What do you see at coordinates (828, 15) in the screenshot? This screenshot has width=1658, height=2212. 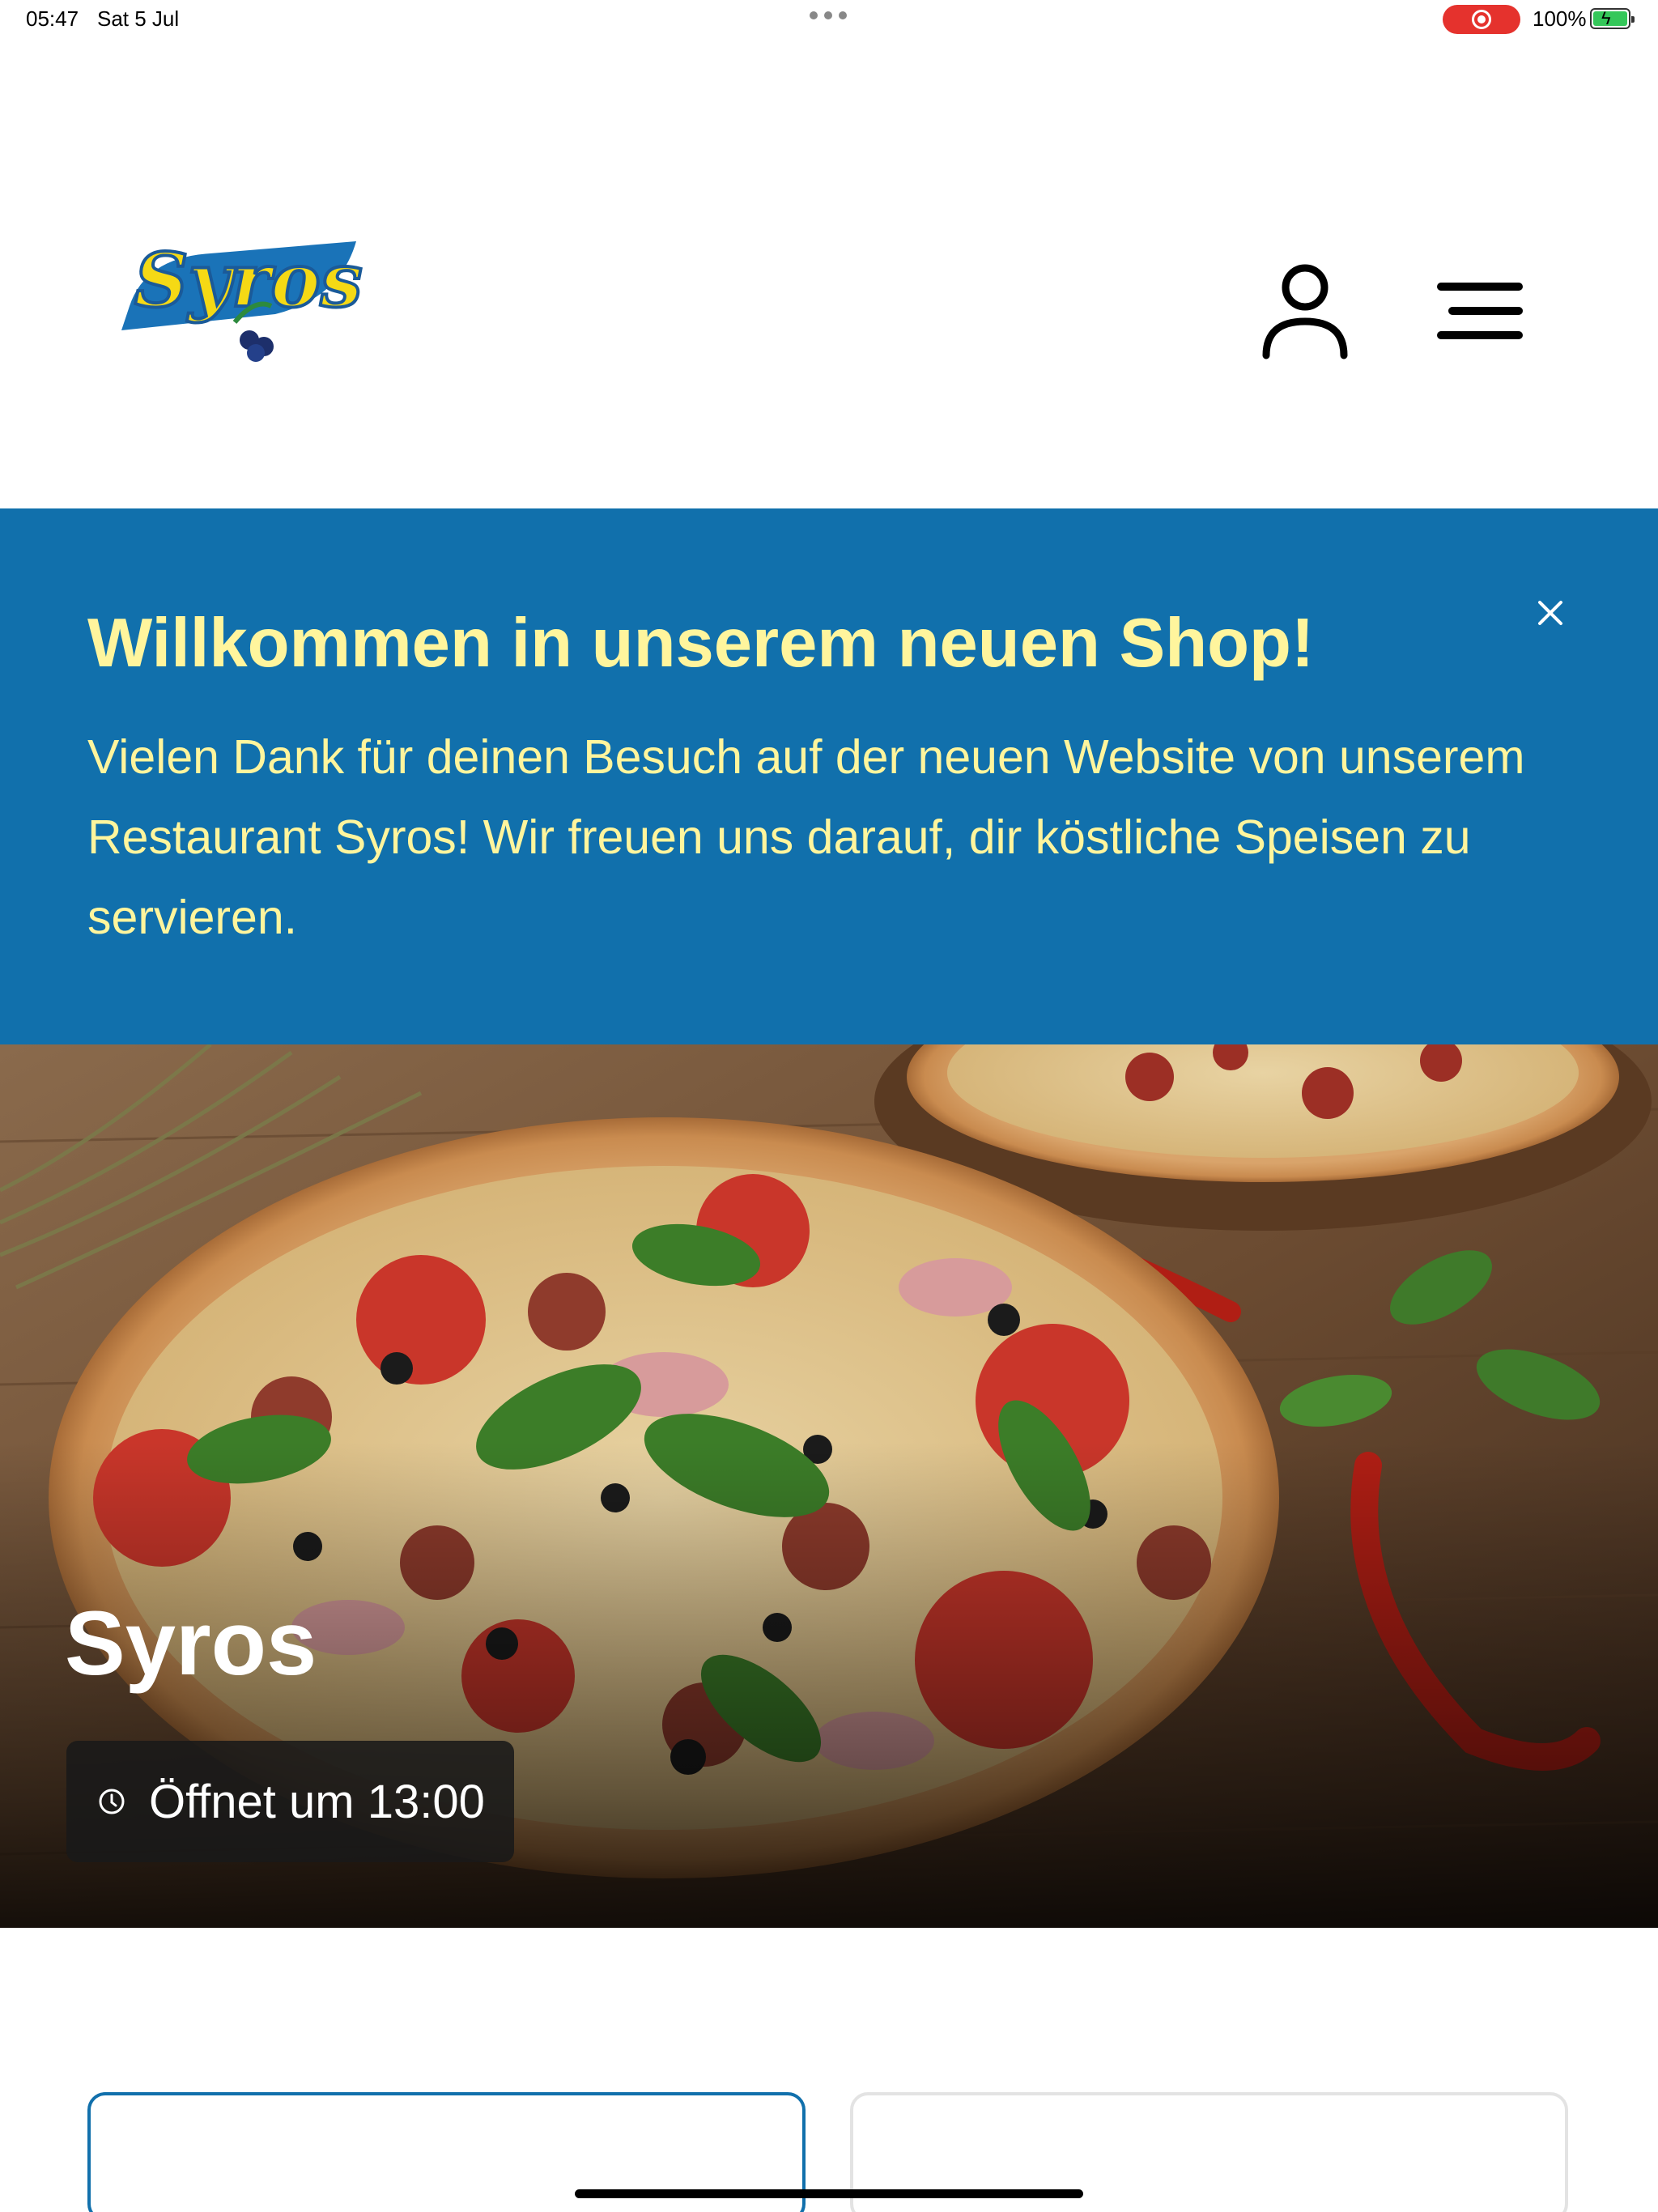 I see `multitasking-dots-icon` at bounding box center [828, 15].